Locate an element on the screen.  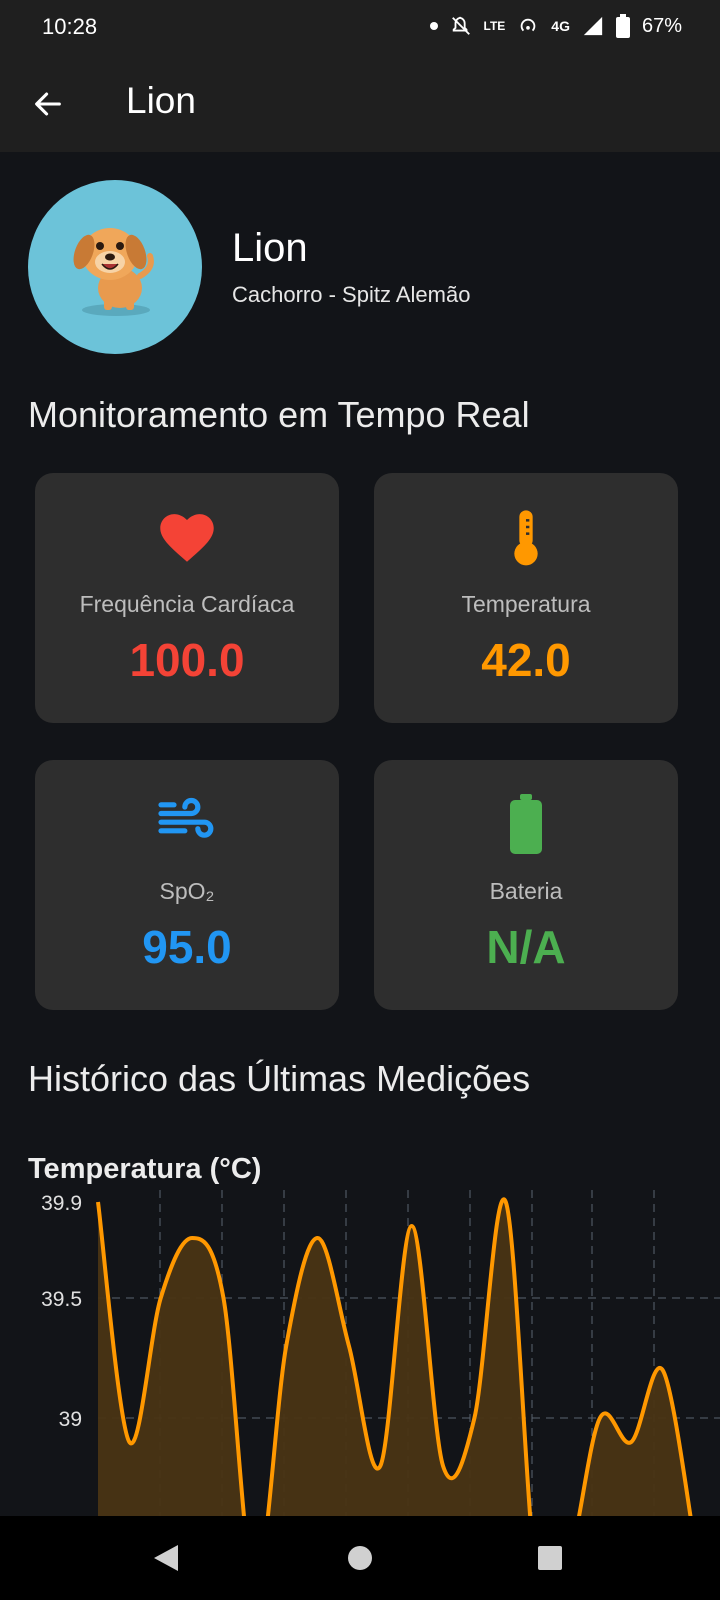
battery-status-icon is located at coordinates (622, 26).